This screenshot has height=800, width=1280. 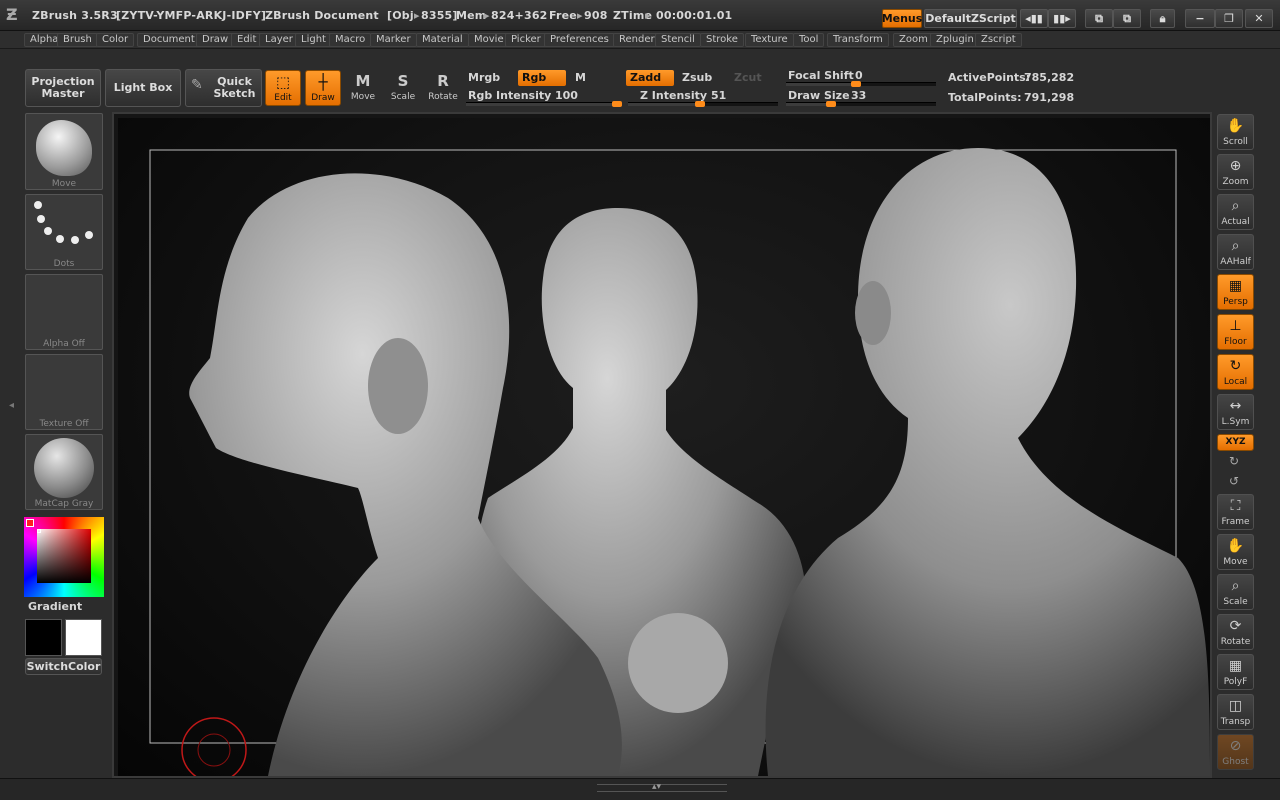 What do you see at coordinates (115, 40) in the screenshot?
I see `menu-color: Color` at bounding box center [115, 40].